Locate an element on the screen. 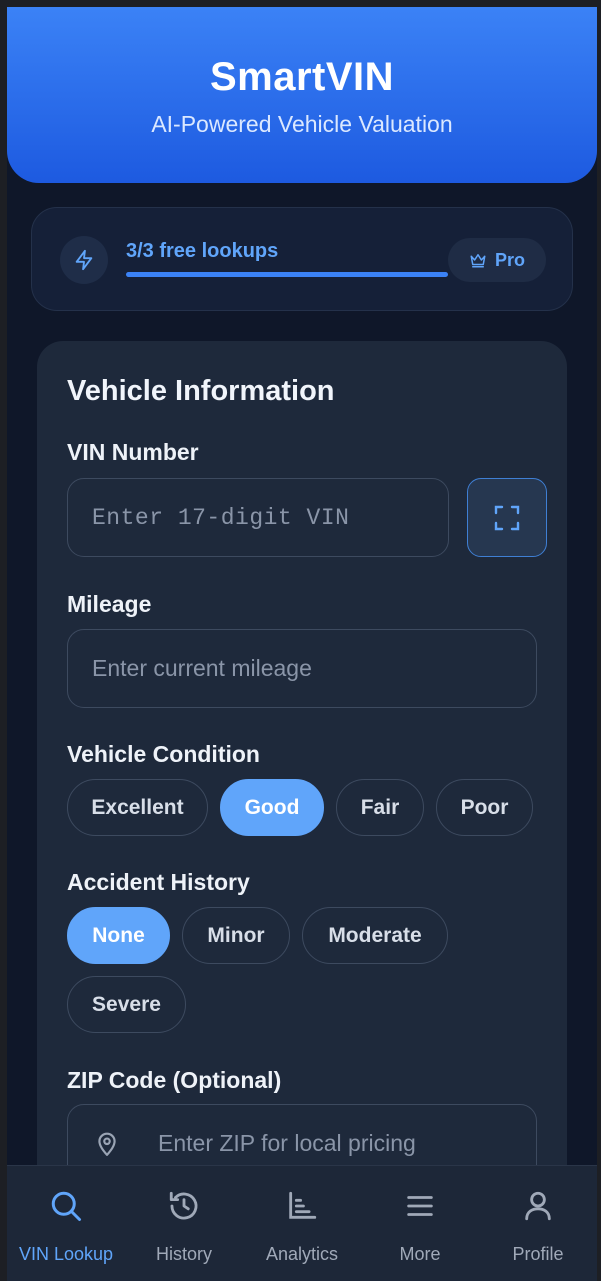 The image size is (601, 1281). zip-label: ZIP Code (Optional) is located at coordinates (174, 1080).